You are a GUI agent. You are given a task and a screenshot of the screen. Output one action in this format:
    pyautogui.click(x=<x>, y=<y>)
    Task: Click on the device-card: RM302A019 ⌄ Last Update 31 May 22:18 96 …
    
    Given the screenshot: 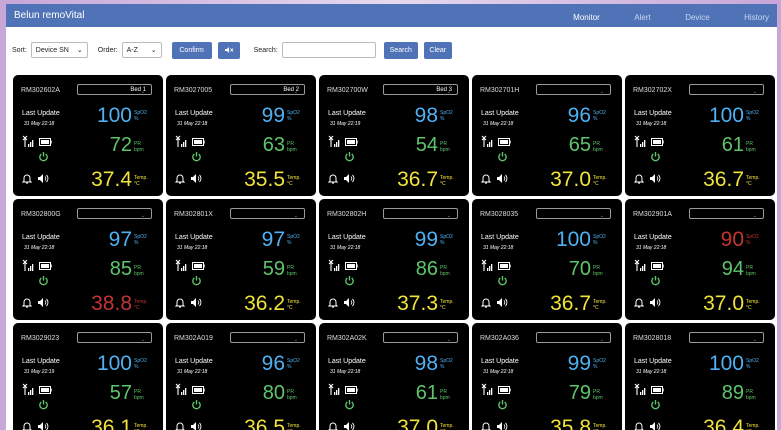 What is the action you would take?
    pyautogui.click(x=241, y=376)
    